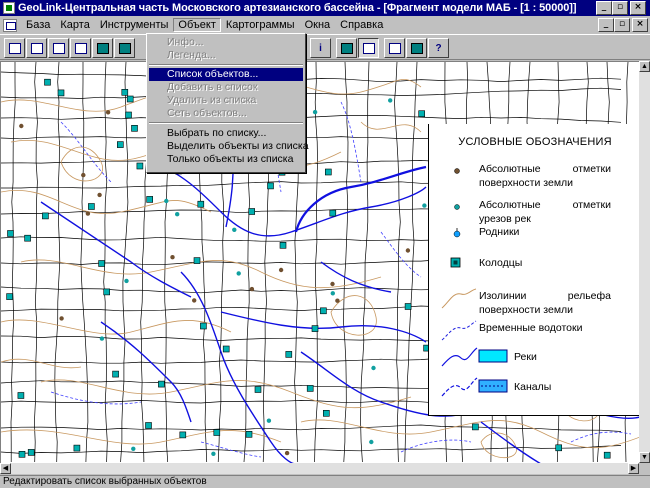  What do you see at coordinates (457, 233) in the screenshot?
I see `spring-icon` at bounding box center [457, 233].